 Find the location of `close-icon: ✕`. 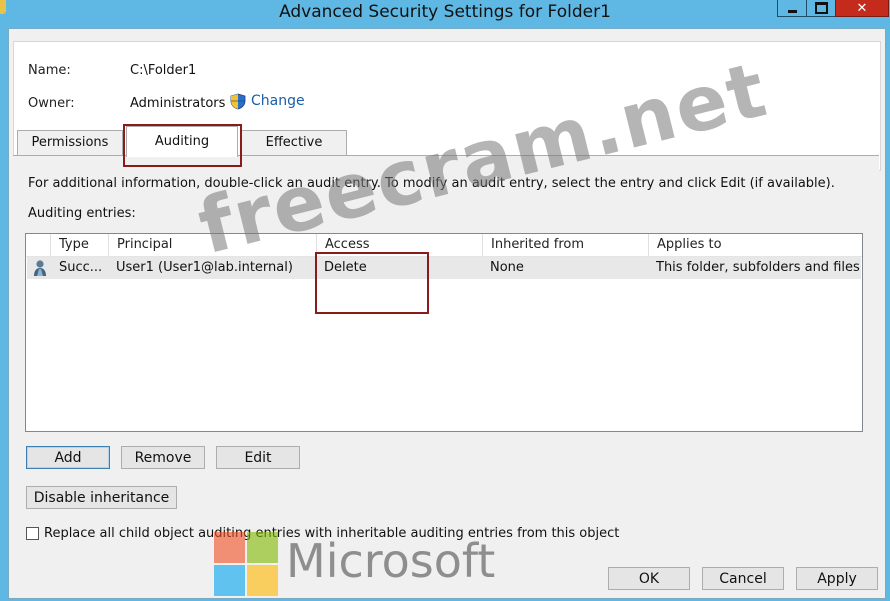

close-icon: ✕ is located at coordinates (862, 8).